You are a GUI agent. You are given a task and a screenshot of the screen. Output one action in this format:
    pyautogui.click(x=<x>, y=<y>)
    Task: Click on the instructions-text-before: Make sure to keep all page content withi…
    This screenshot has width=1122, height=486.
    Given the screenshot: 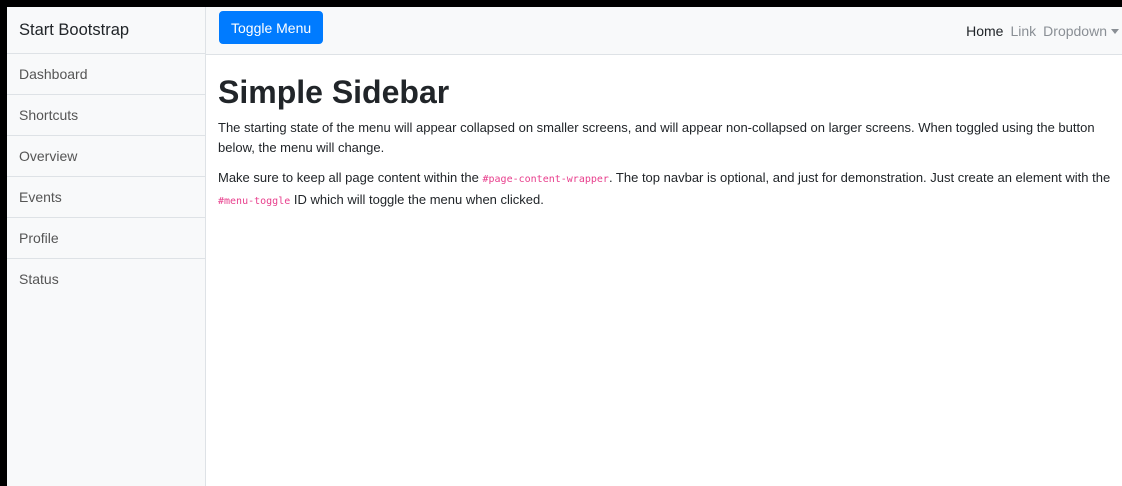 What is the action you would take?
    pyautogui.click(x=350, y=178)
    